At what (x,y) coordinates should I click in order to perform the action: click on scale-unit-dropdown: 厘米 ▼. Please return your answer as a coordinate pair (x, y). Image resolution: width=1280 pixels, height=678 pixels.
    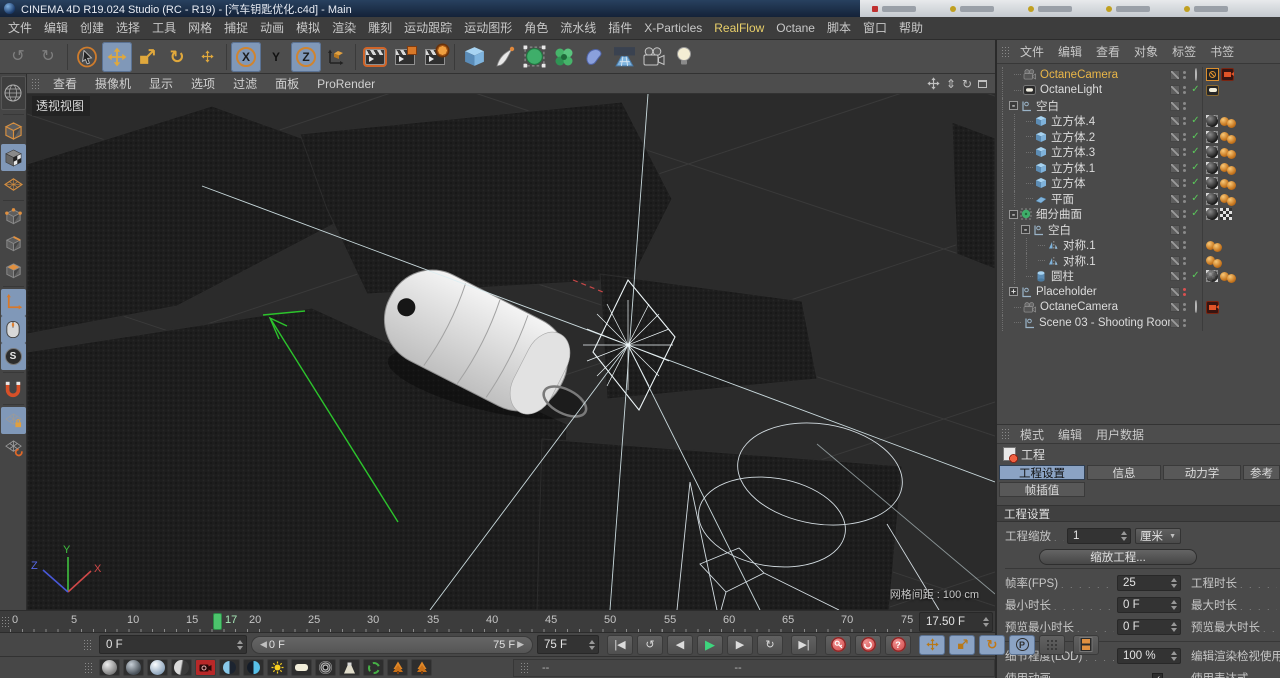
    Looking at the image, I should click on (1158, 536).